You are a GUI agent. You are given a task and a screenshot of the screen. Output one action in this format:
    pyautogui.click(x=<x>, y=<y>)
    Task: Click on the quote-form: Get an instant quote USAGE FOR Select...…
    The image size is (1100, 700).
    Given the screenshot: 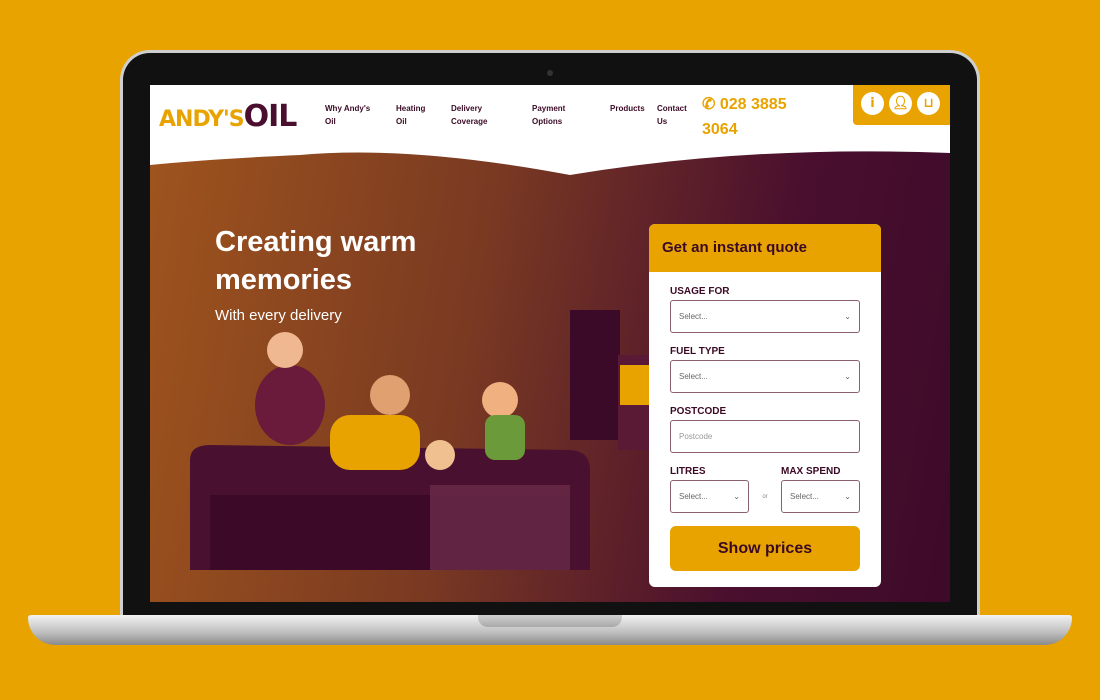 What is the action you would take?
    pyautogui.click(x=765, y=405)
    